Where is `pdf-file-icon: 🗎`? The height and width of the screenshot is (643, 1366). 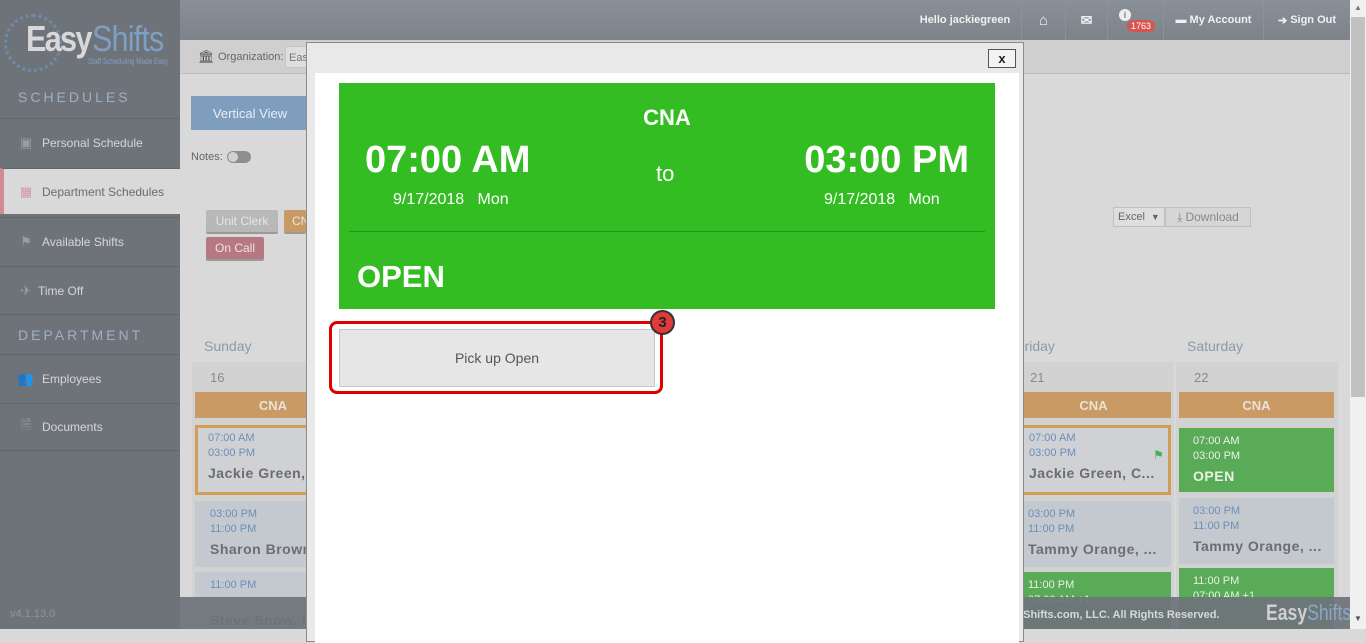 pdf-file-icon: 🗎 is located at coordinates (26, 424).